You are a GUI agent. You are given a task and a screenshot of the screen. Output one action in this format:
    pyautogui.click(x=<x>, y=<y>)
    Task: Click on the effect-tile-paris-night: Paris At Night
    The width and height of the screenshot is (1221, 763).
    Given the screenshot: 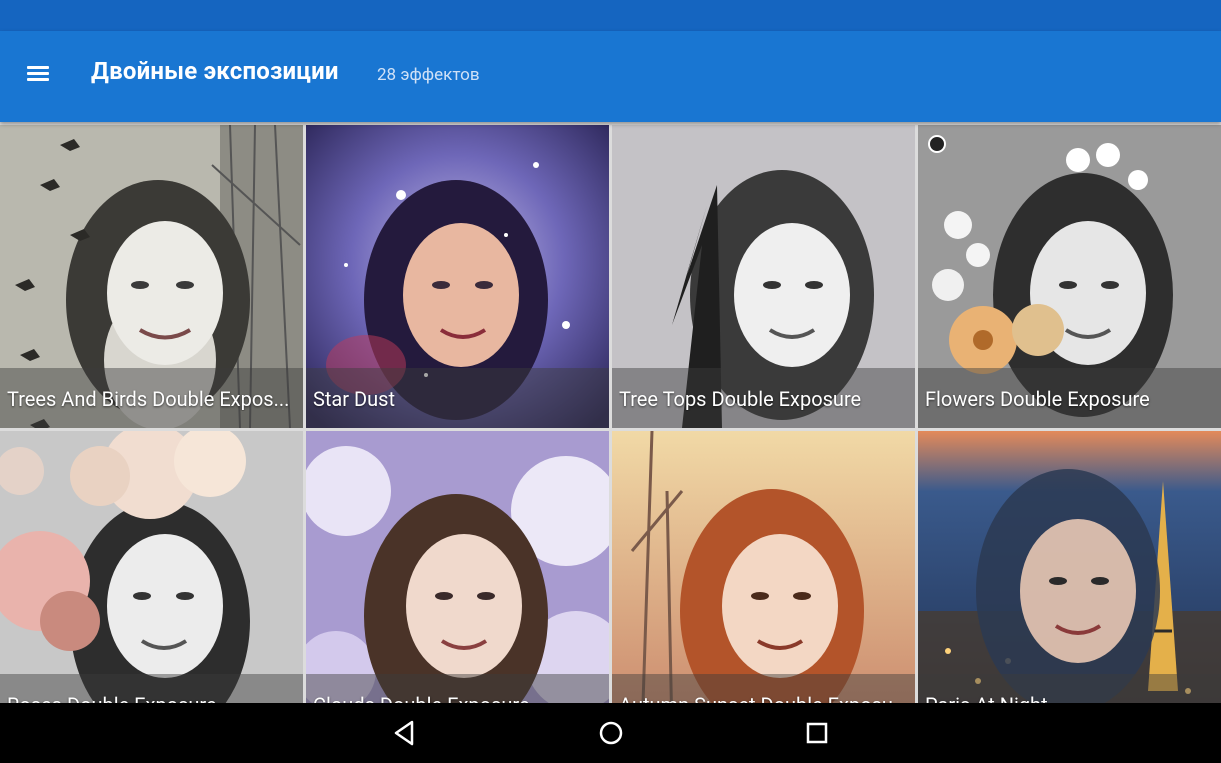 What is the action you would take?
    pyautogui.click(x=1069, y=567)
    